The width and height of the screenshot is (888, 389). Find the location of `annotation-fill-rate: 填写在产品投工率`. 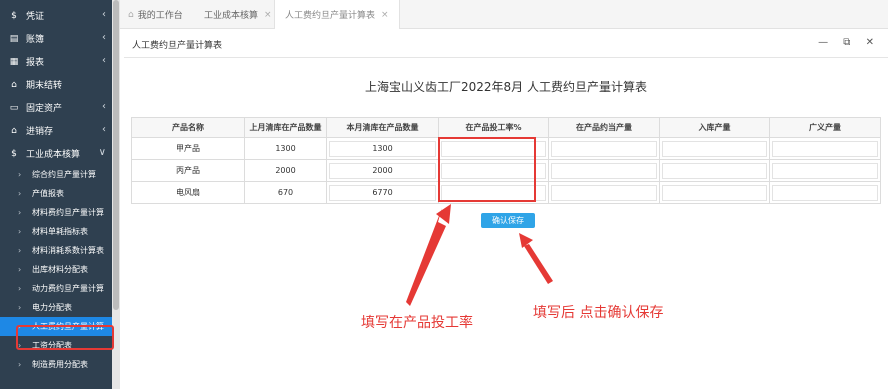

annotation-fill-rate: 填写在产品投工率 is located at coordinates (417, 323).